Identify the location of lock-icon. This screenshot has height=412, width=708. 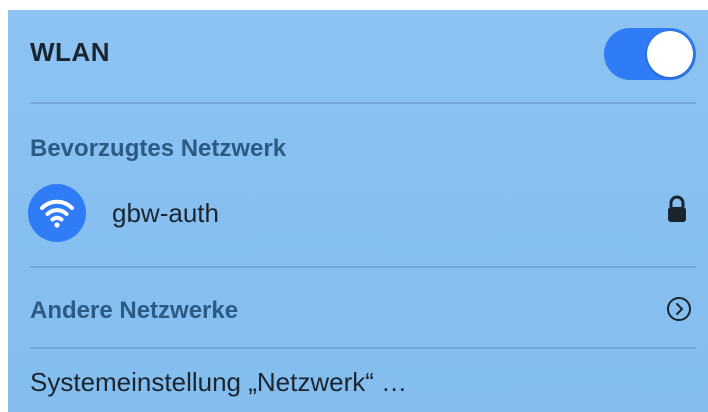
(677, 208).